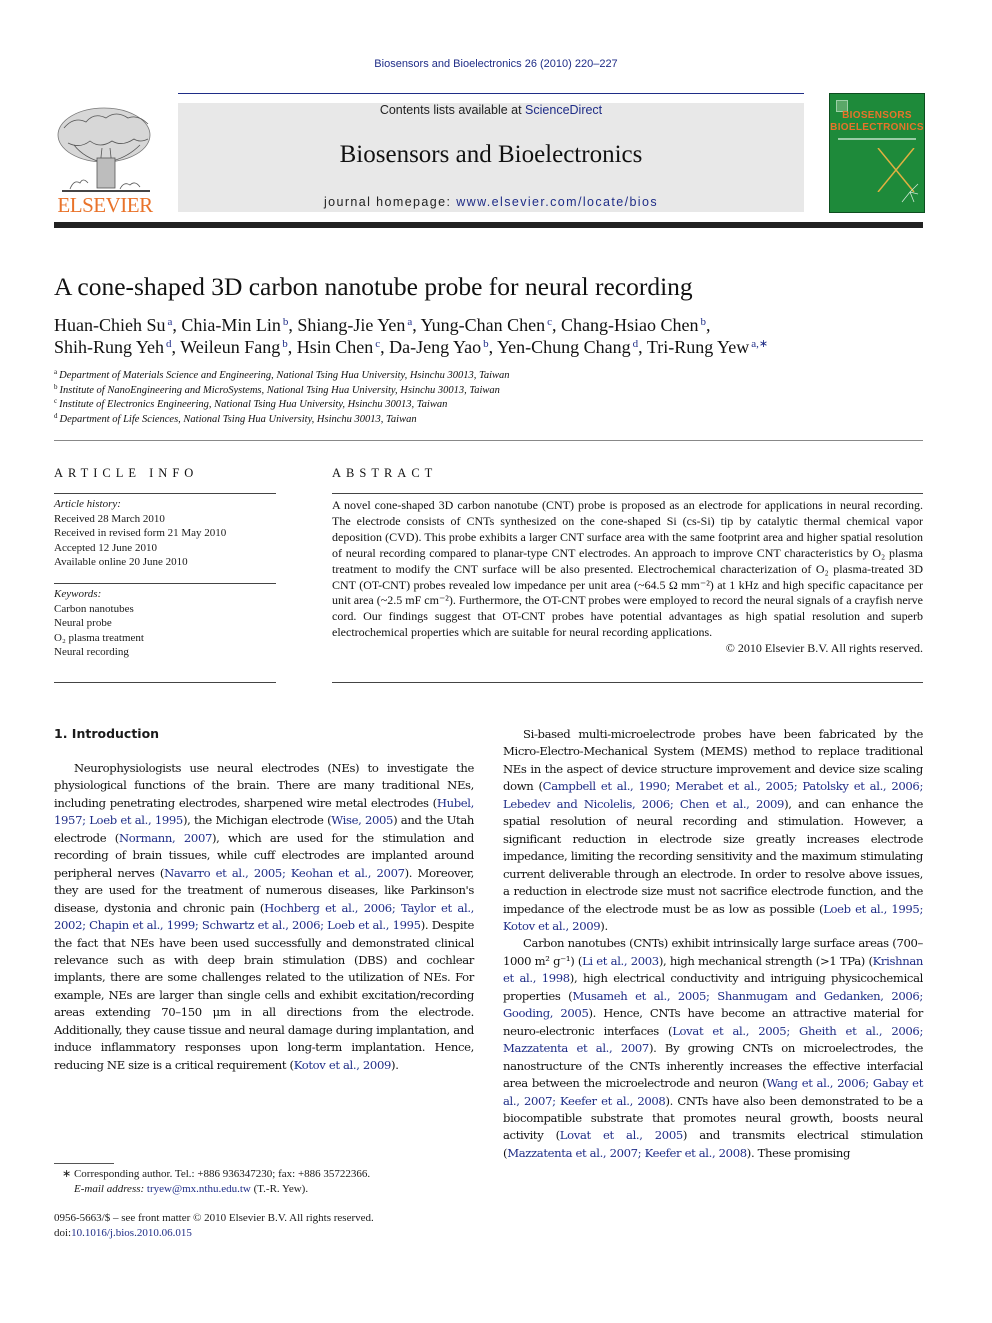 Image resolution: width=992 pixels, height=1323 pixels. I want to click on body-text: ), high mechanical strength (>1 TPa) (, so click(765, 960).